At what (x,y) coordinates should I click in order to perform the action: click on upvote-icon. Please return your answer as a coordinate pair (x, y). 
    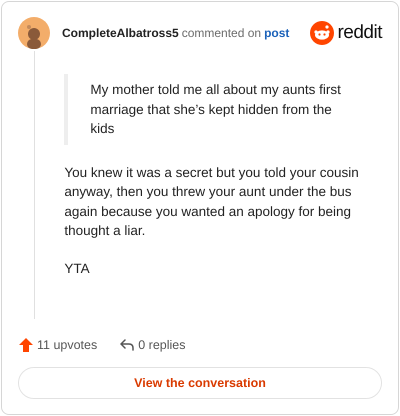
    Looking at the image, I should click on (26, 345).